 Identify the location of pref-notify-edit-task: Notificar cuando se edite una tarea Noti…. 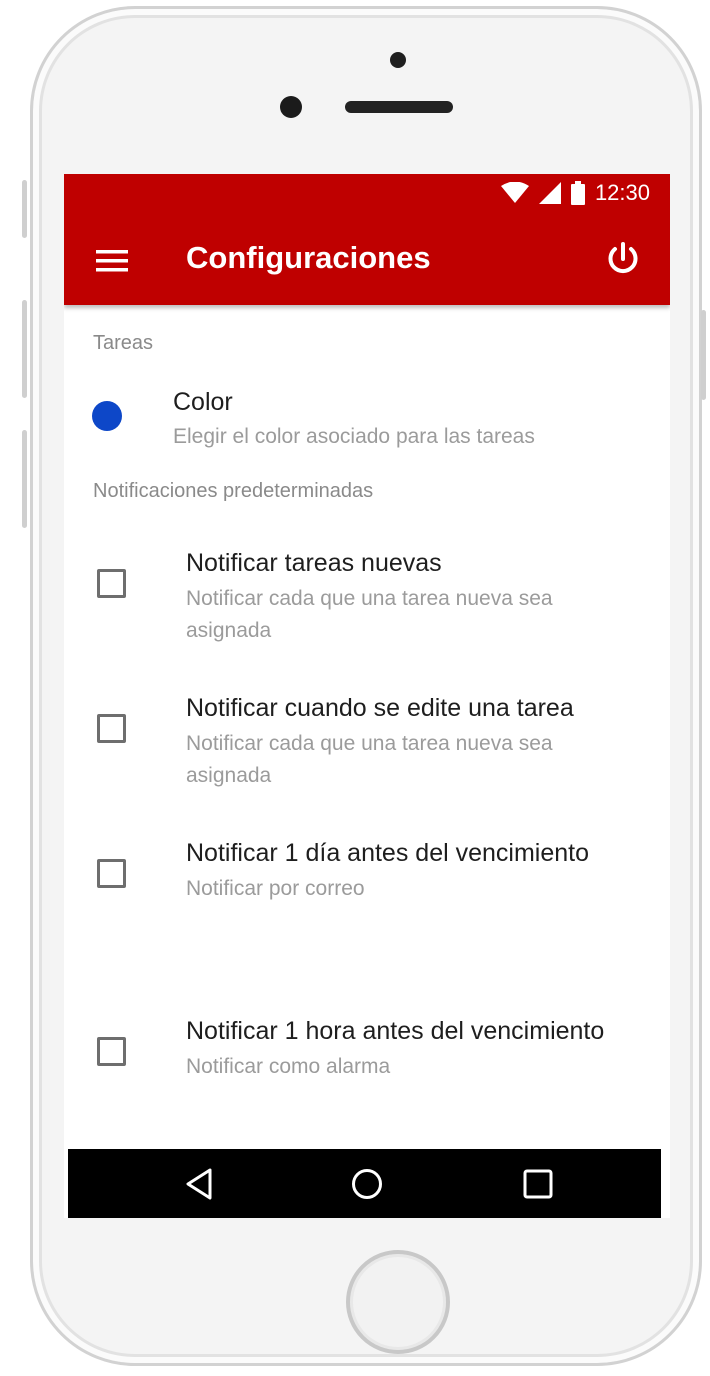
(367, 747).